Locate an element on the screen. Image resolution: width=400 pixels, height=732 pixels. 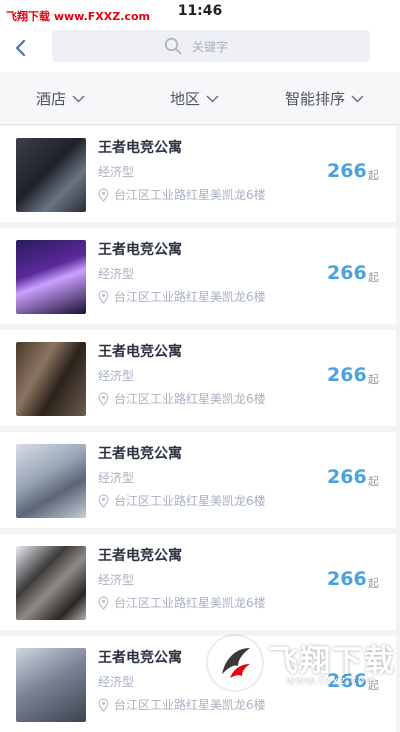
search-input: 关键字 is located at coordinates (211, 46).